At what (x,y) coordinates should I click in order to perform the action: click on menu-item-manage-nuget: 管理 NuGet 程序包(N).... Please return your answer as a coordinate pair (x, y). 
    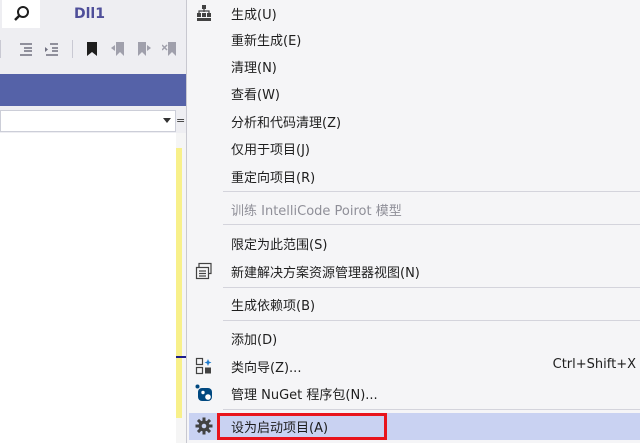
    Looking at the image, I should click on (414, 393).